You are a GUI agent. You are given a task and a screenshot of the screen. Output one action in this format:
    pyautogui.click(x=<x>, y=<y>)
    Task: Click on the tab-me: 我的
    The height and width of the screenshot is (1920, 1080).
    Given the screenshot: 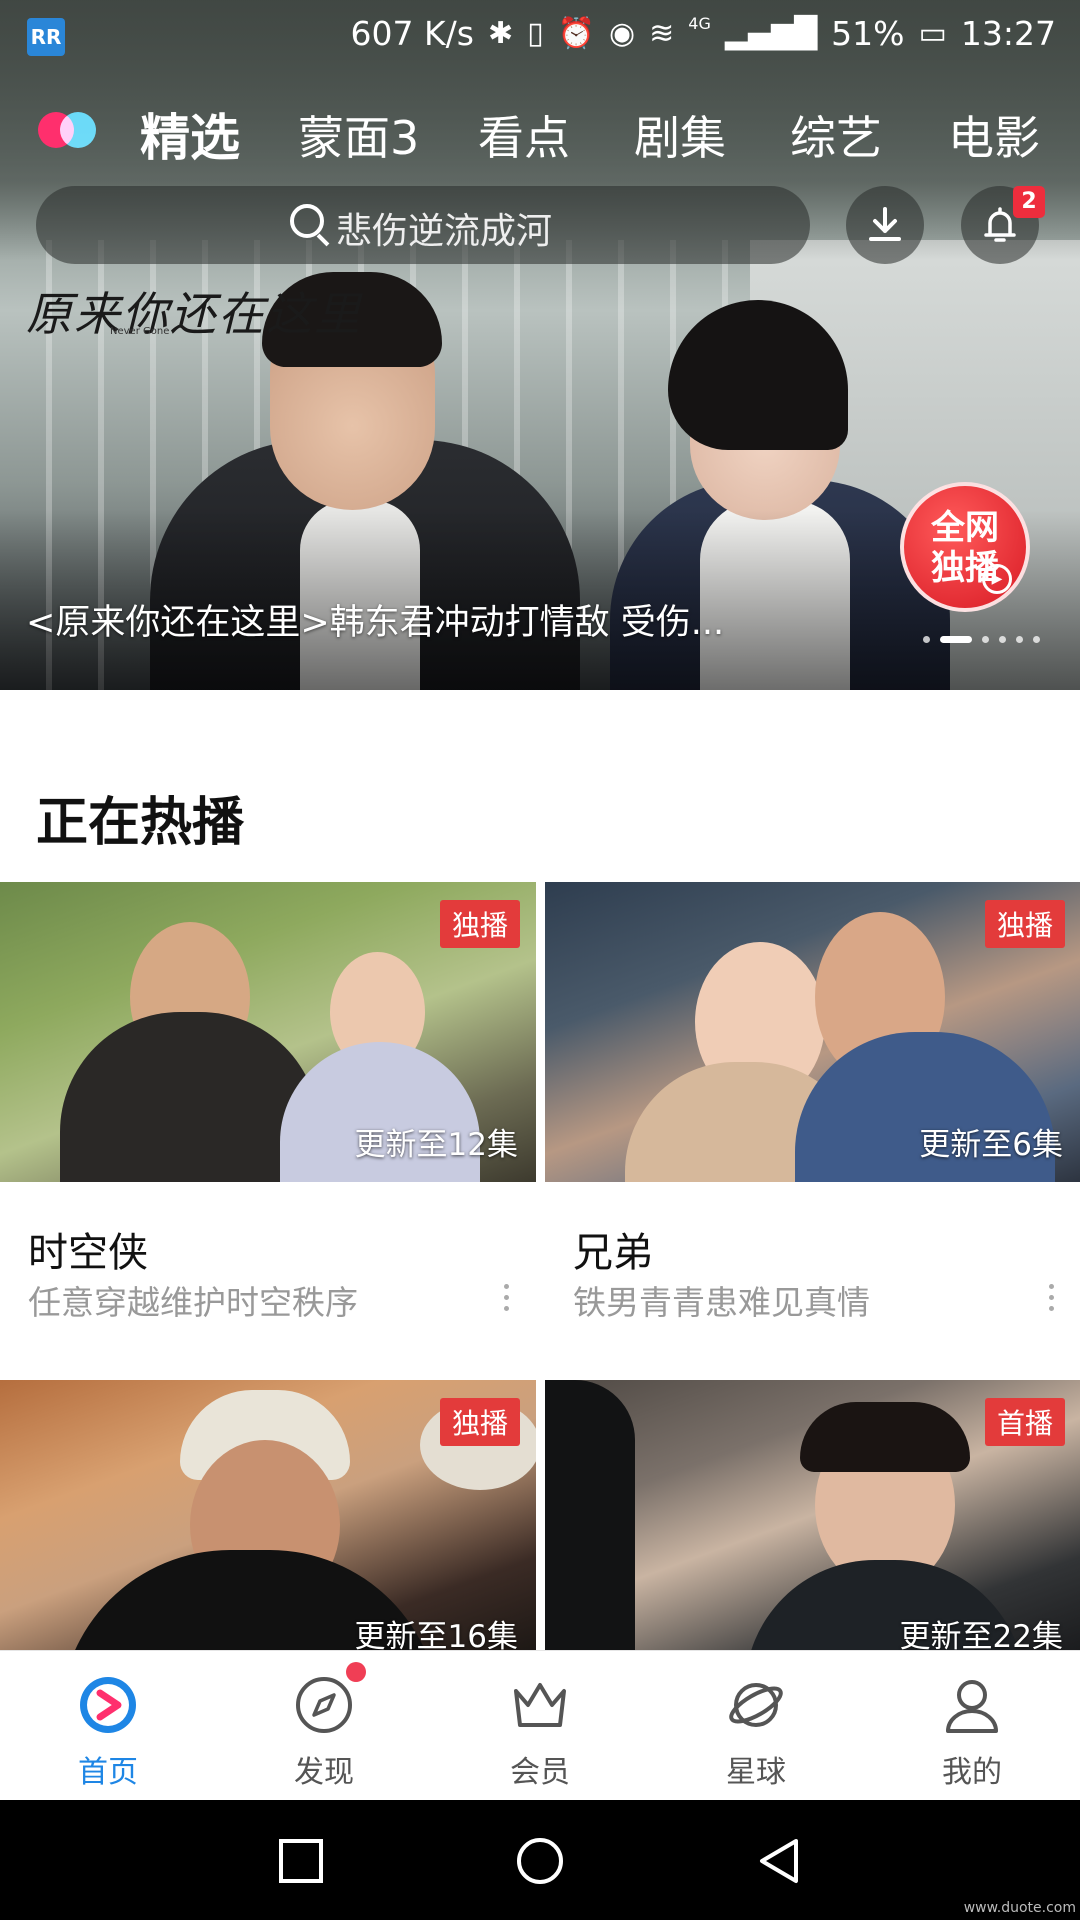 What is the action you would take?
    pyautogui.click(x=972, y=1726)
    